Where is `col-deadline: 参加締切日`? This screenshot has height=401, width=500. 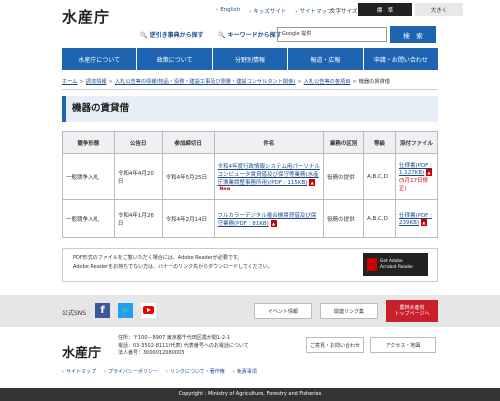
col-deadline: 参加締切日 is located at coordinates (188, 142).